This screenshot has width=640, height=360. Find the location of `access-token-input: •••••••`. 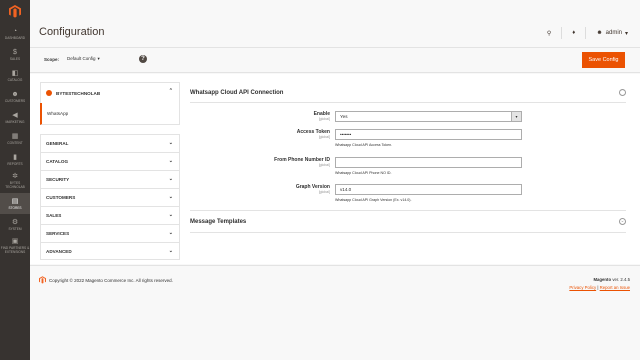

access-token-input: ••••••• is located at coordinates (428, 134).